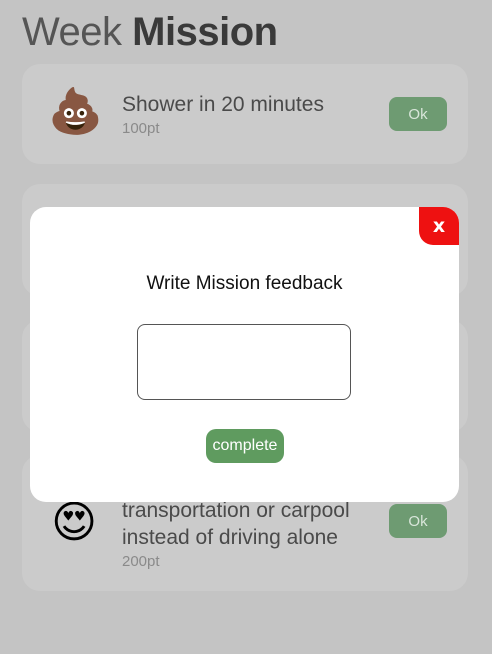  What do you see at coordinates (439, 226) in the screenshot?
I see `close-button: x` at bounding box center [439, 226].